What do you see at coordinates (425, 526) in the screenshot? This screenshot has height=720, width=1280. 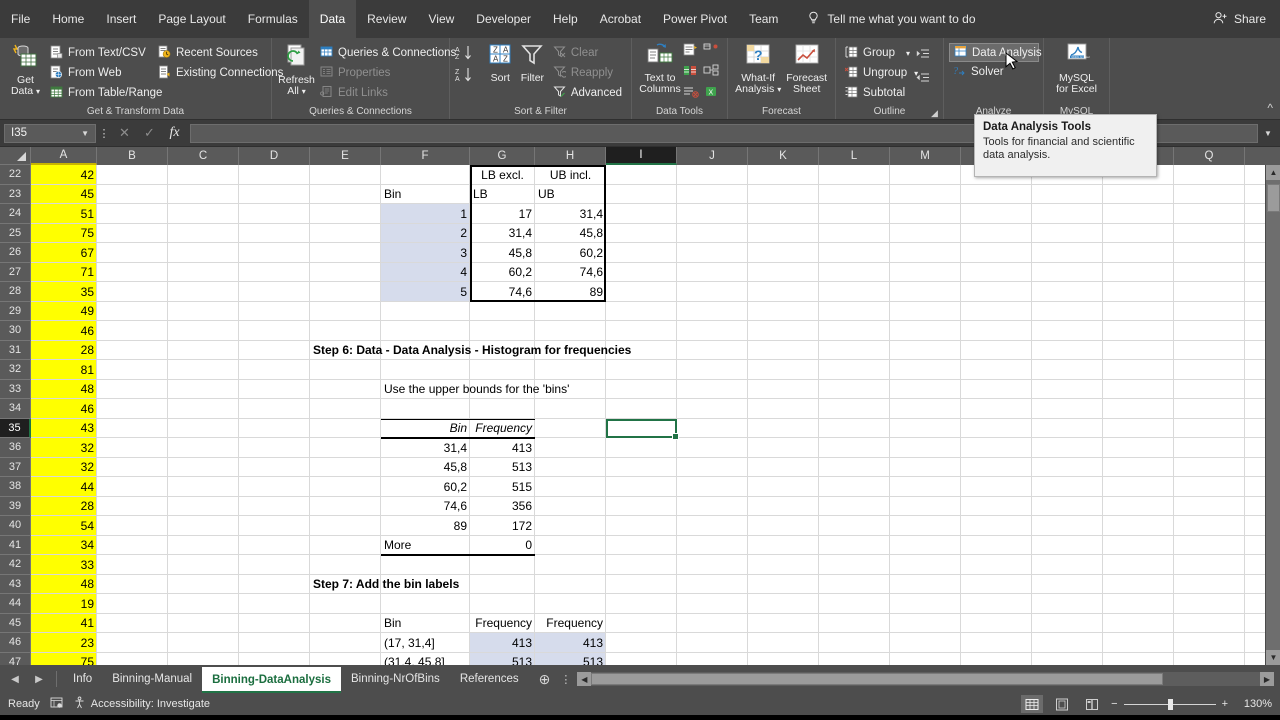 I see `cell-F40: 89` at bounding box center [425, 526].